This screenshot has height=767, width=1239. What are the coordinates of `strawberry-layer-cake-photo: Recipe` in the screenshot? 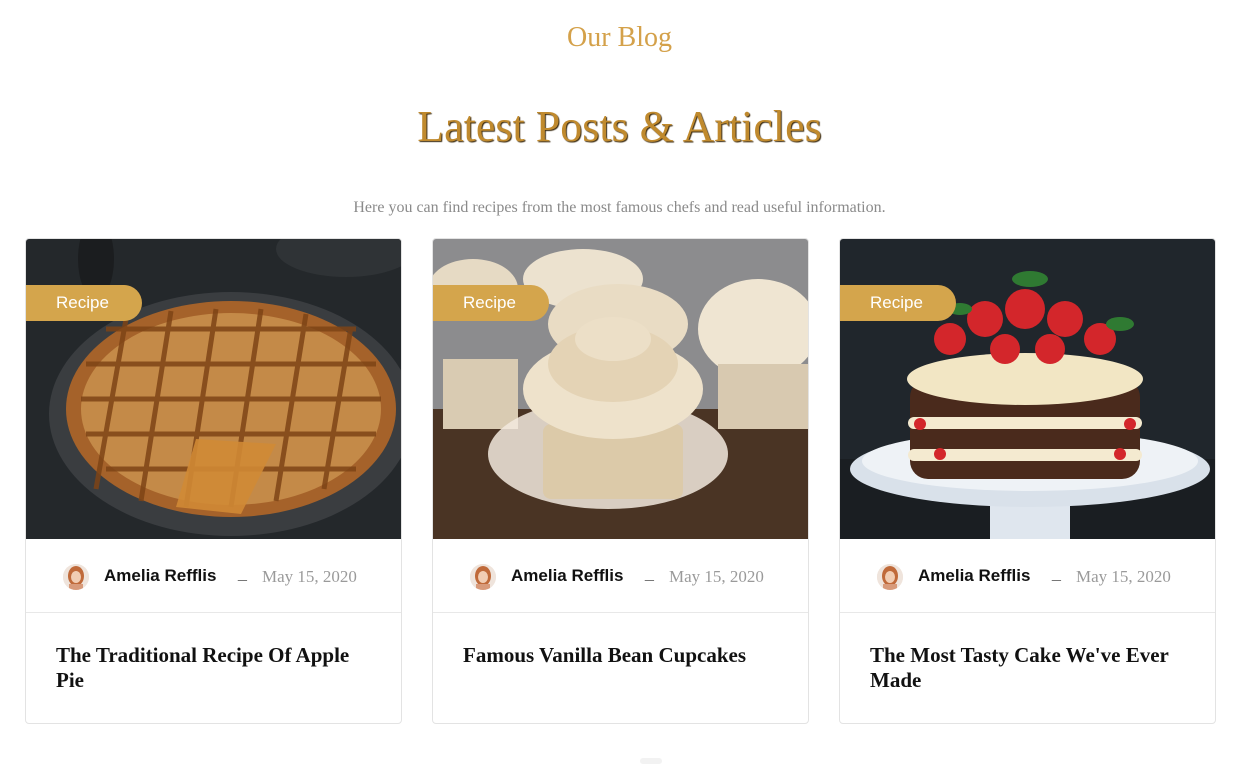 It's located at (1027, 389).